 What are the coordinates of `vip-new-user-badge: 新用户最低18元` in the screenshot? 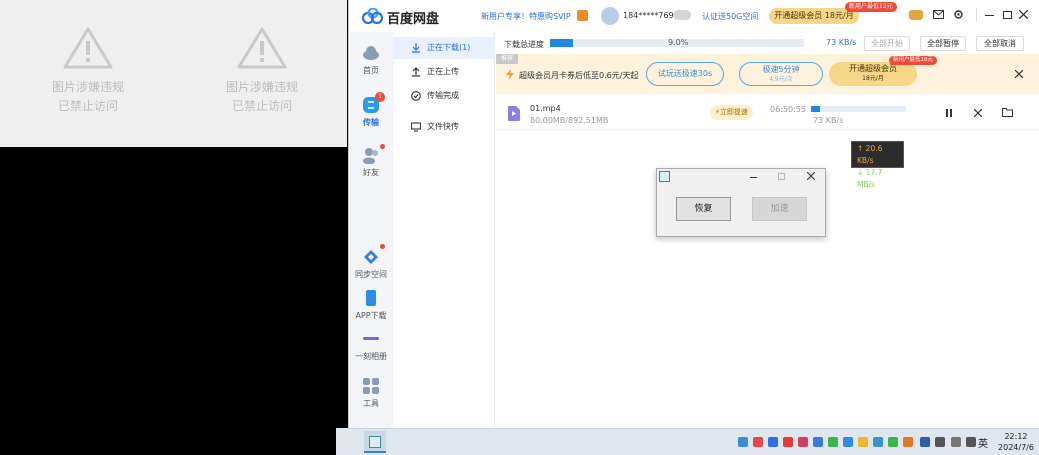 It's located at (913, 60).